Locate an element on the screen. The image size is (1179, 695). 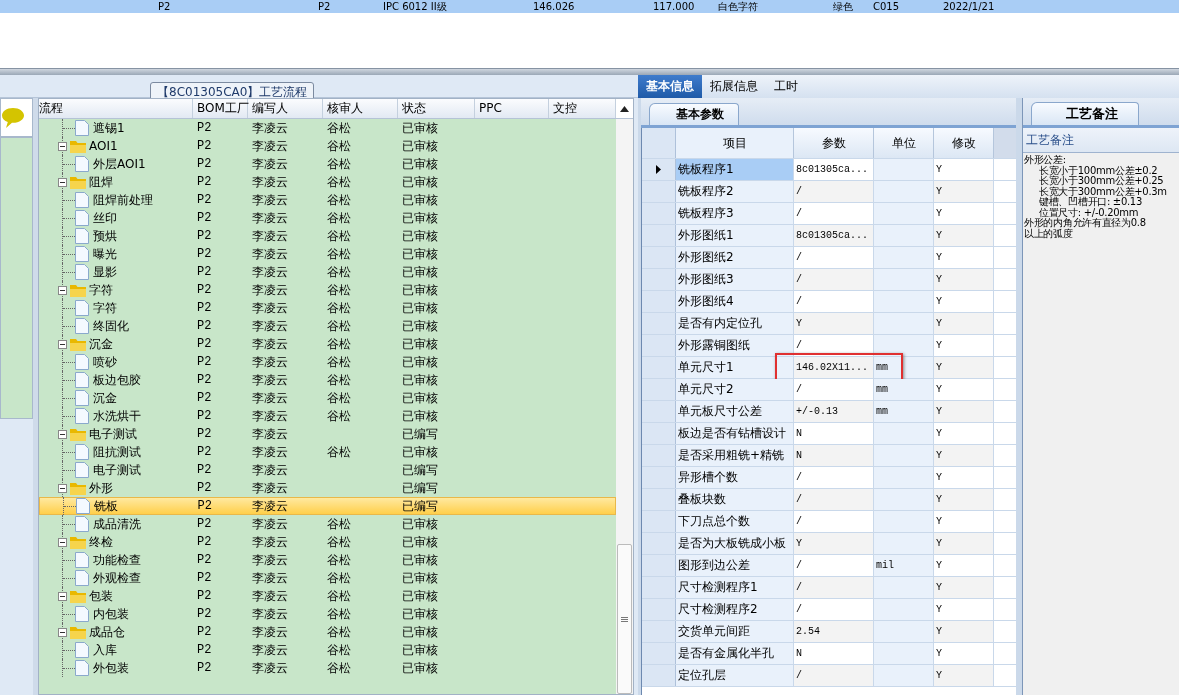
tree-item: 阻焊前处理 is located at coordinates (123, 200).